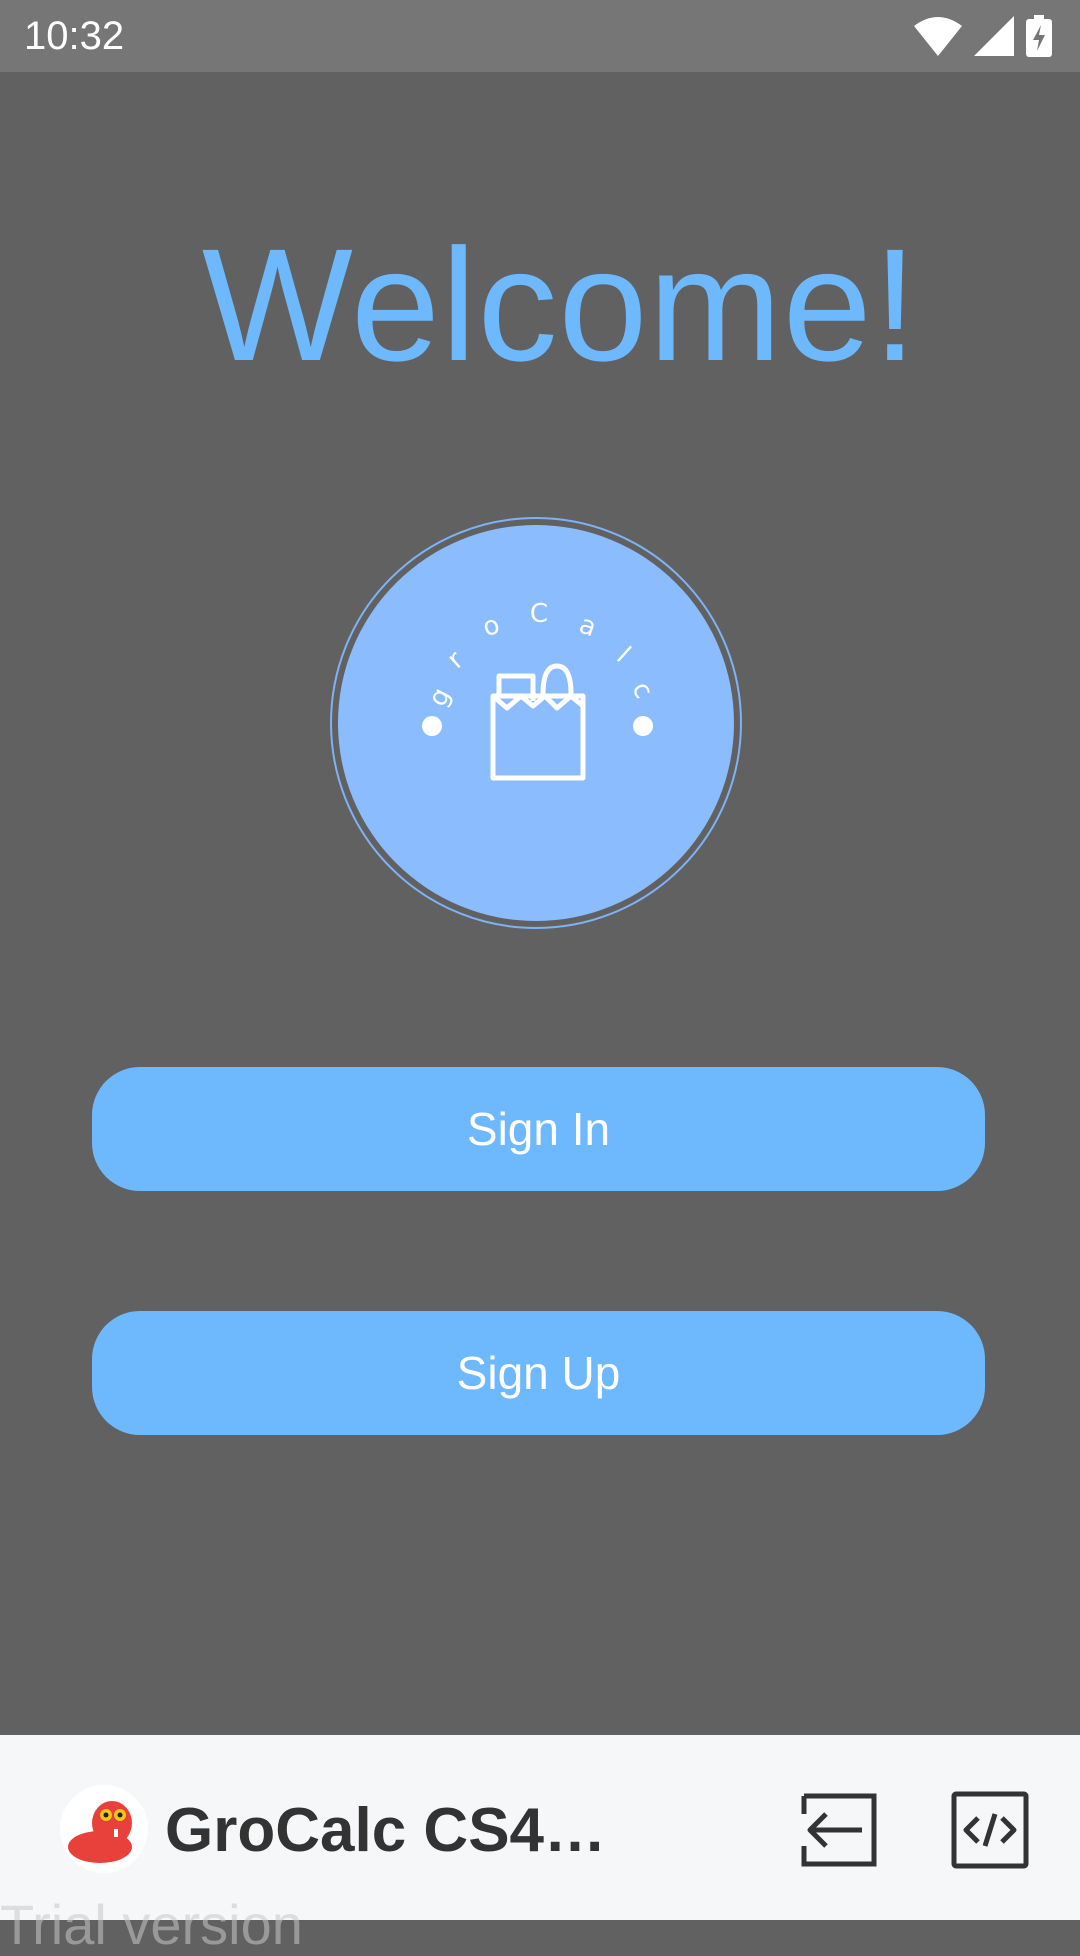 This screenshot has height=1956, width=1080. What do you see at coordinates (539, 614) in the screenshot?
I see `svg-text: C` at bounding box center [539, 614].